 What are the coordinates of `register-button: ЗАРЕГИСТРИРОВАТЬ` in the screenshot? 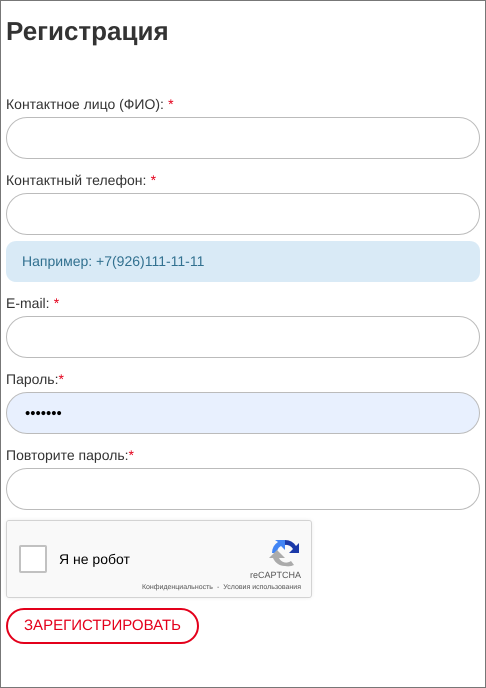 It's located at (102, 626).